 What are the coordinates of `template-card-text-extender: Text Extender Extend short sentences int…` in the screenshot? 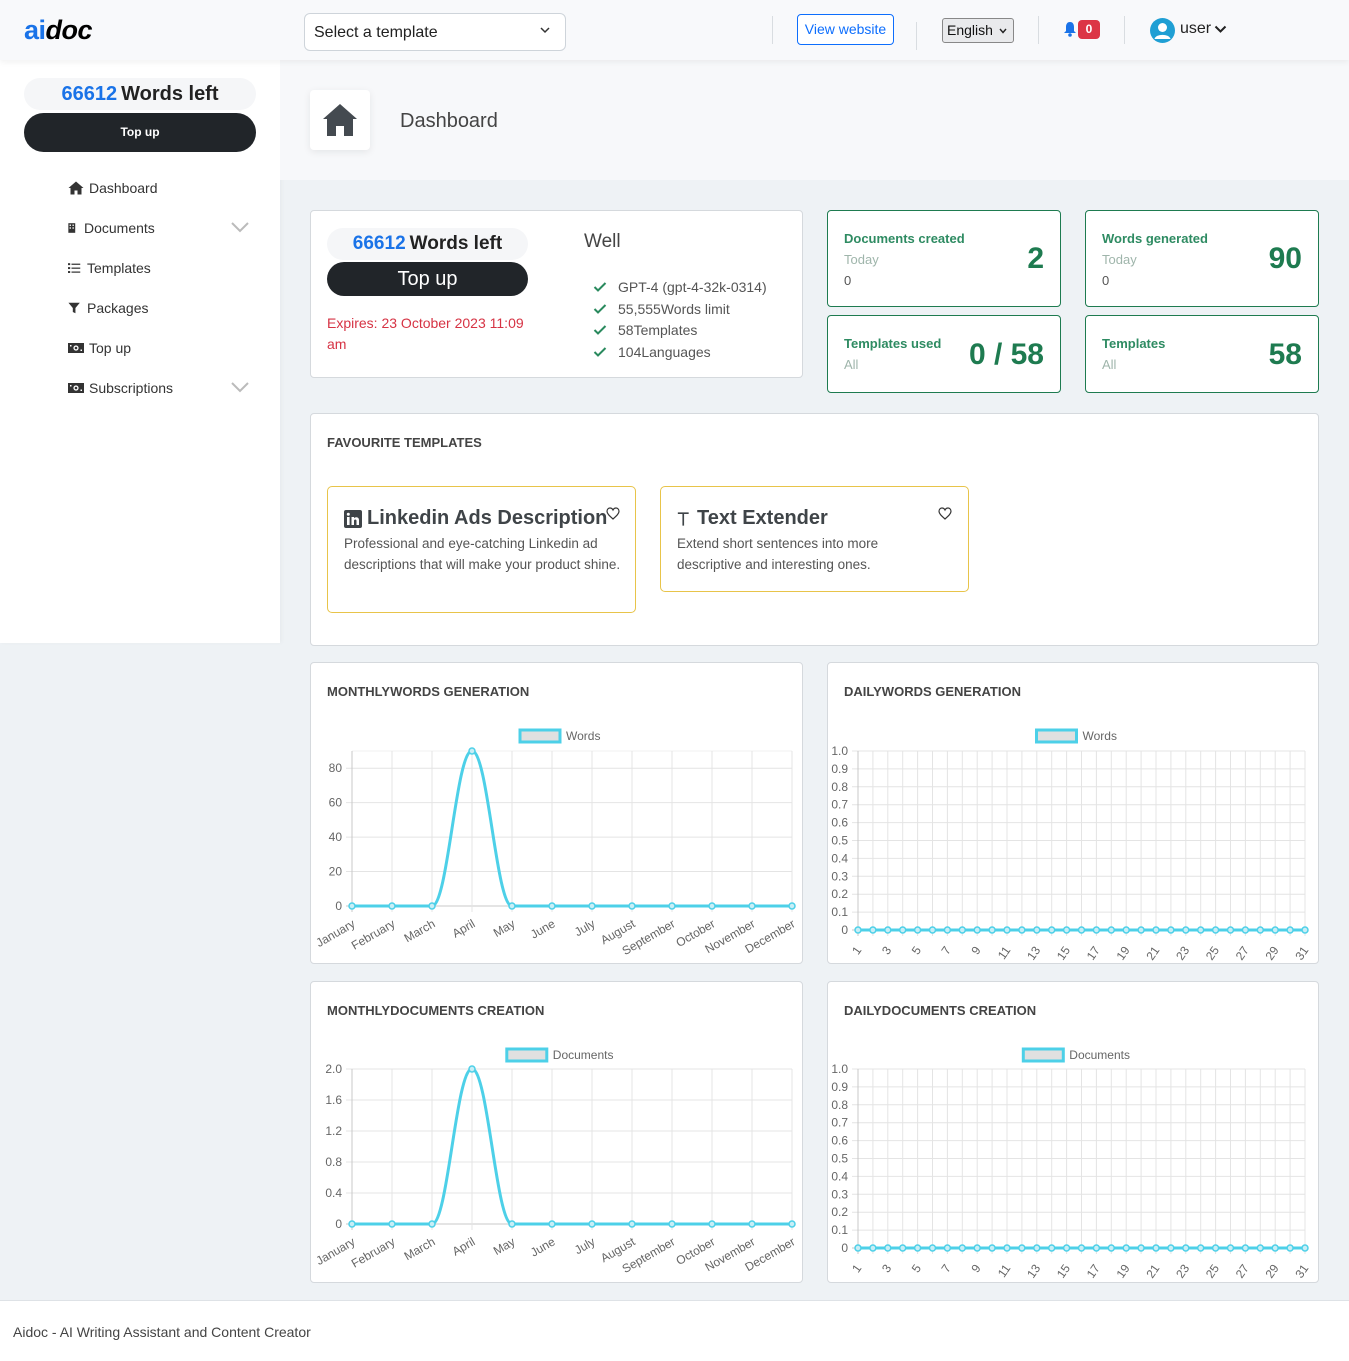 It's located at (814, 539).